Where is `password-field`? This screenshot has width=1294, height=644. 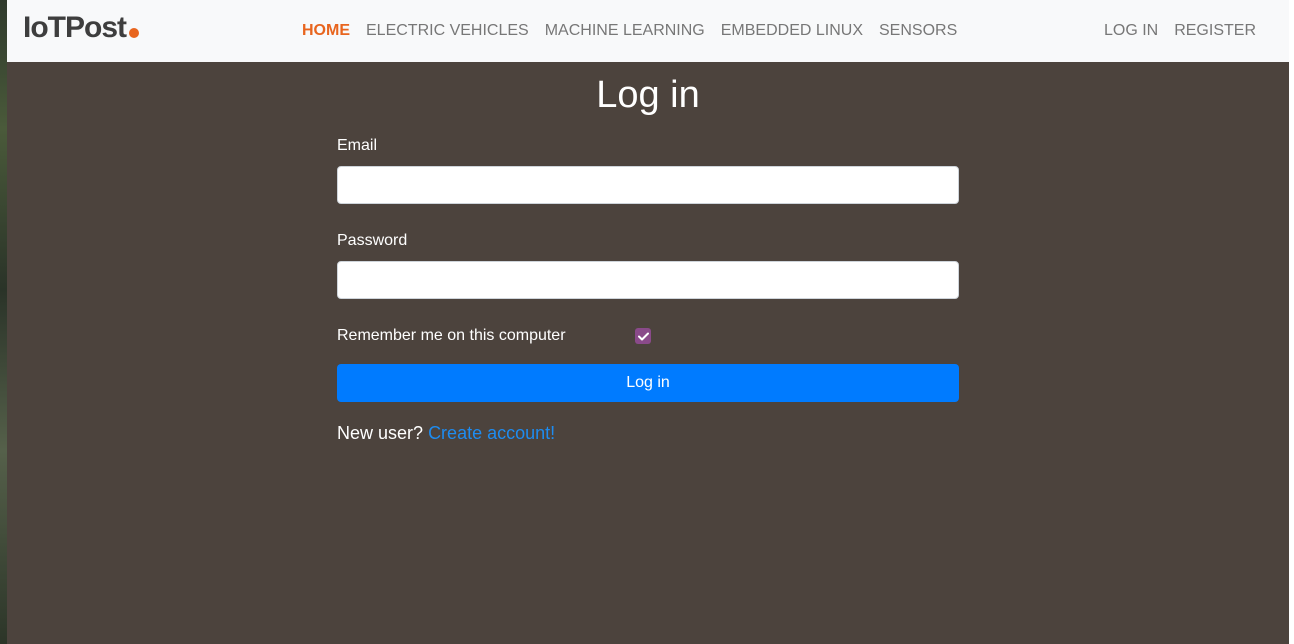
password-field is located at coordinates (648, 280).